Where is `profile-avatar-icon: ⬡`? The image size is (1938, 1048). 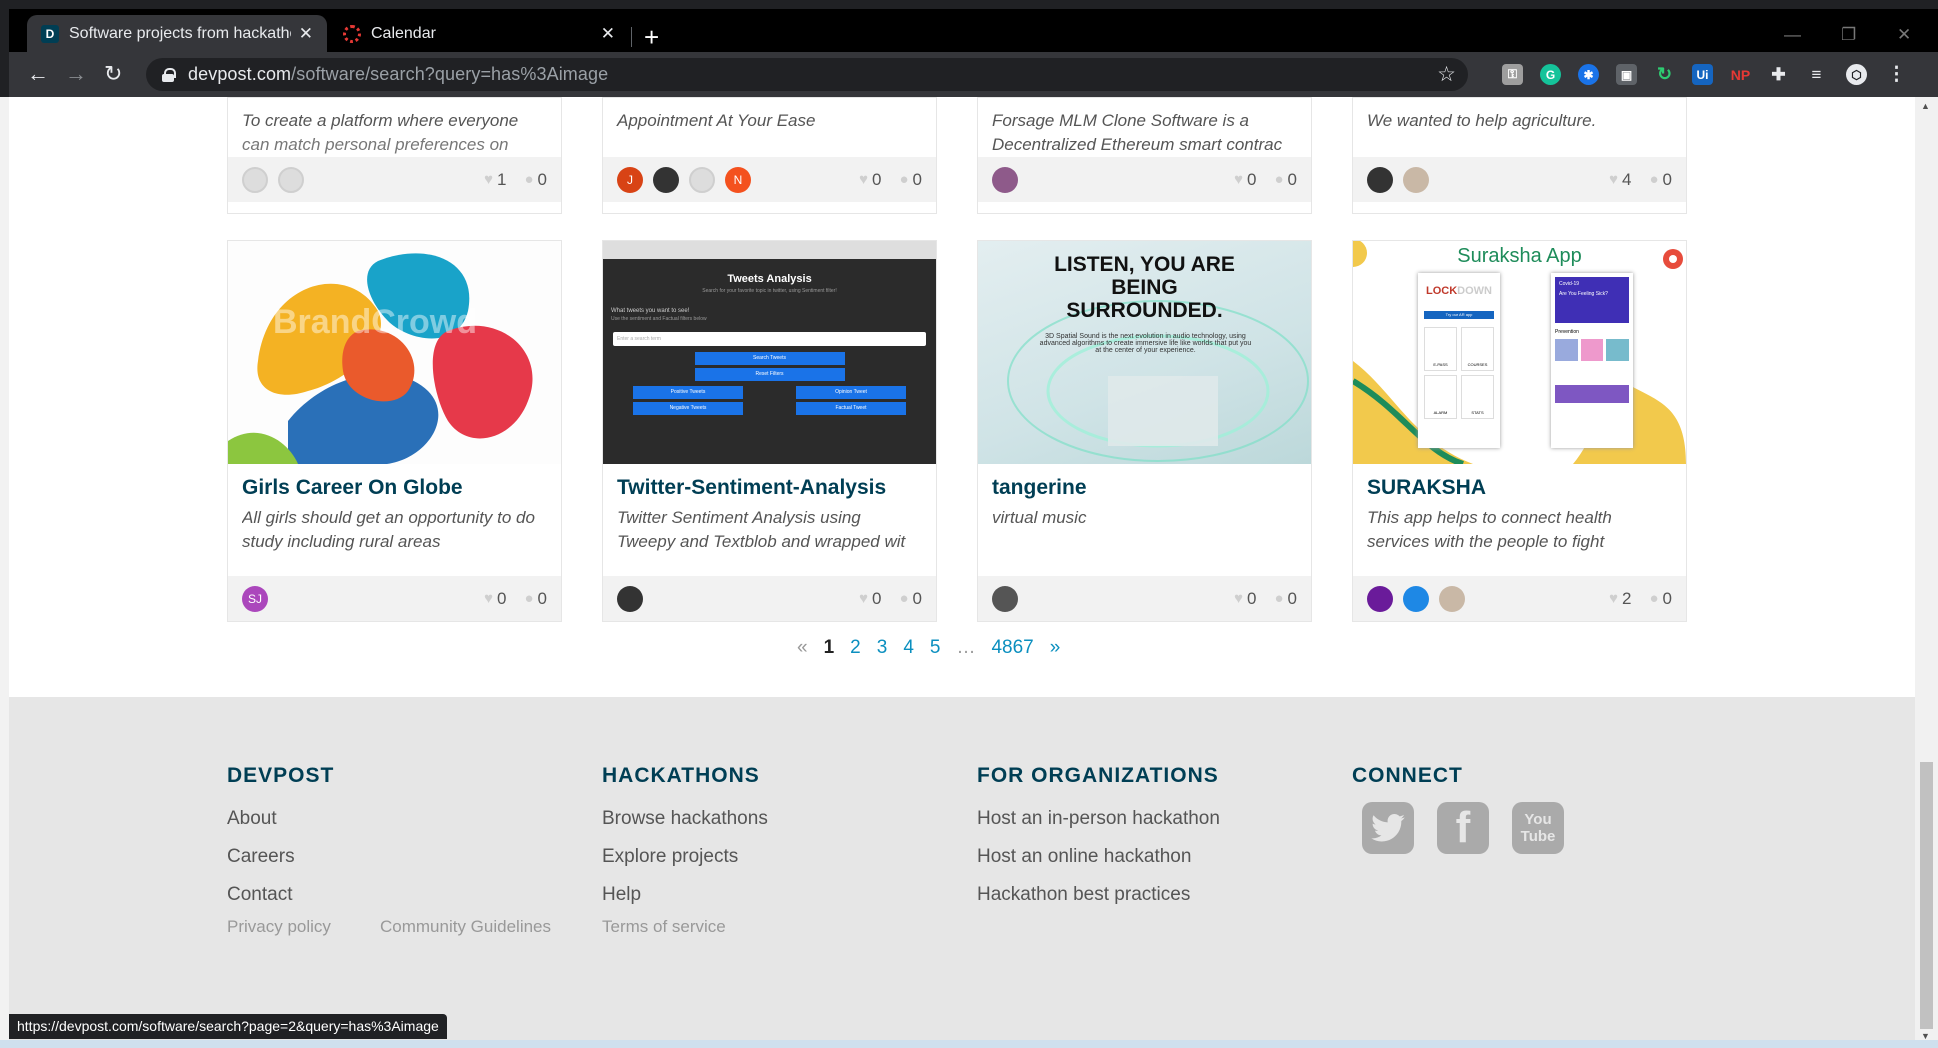 profile-avatar-icon: ⬡ is located at coordinates (1856, 74).